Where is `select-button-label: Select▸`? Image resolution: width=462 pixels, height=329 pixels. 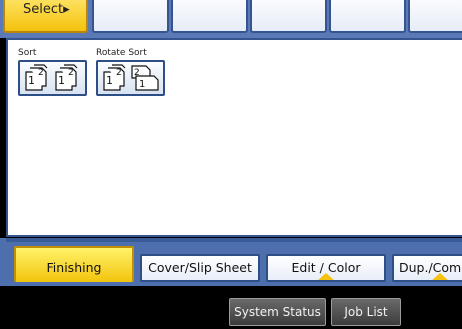
select-button-label: Select▸ is located at coordinates (46, 9).